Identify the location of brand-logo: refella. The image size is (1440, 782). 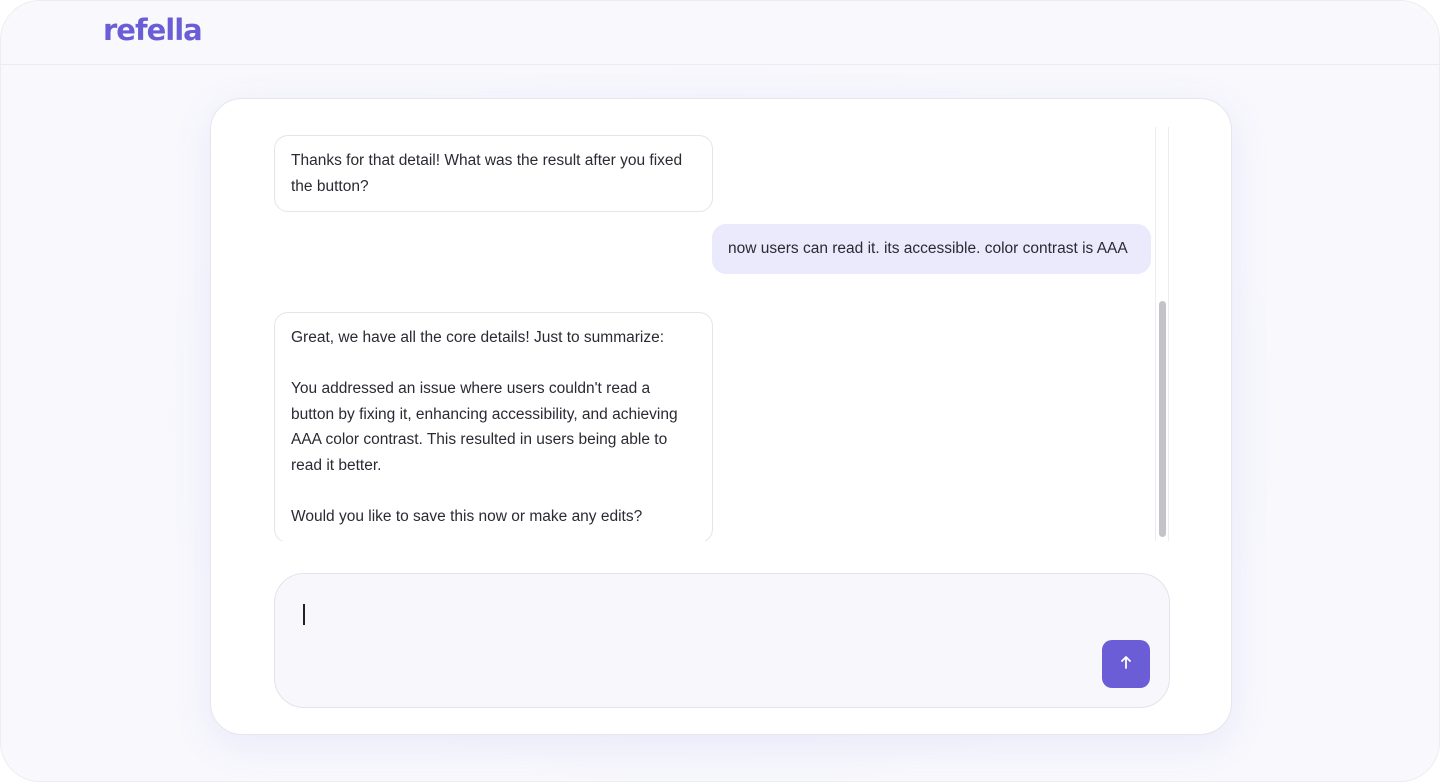
(153, 30).